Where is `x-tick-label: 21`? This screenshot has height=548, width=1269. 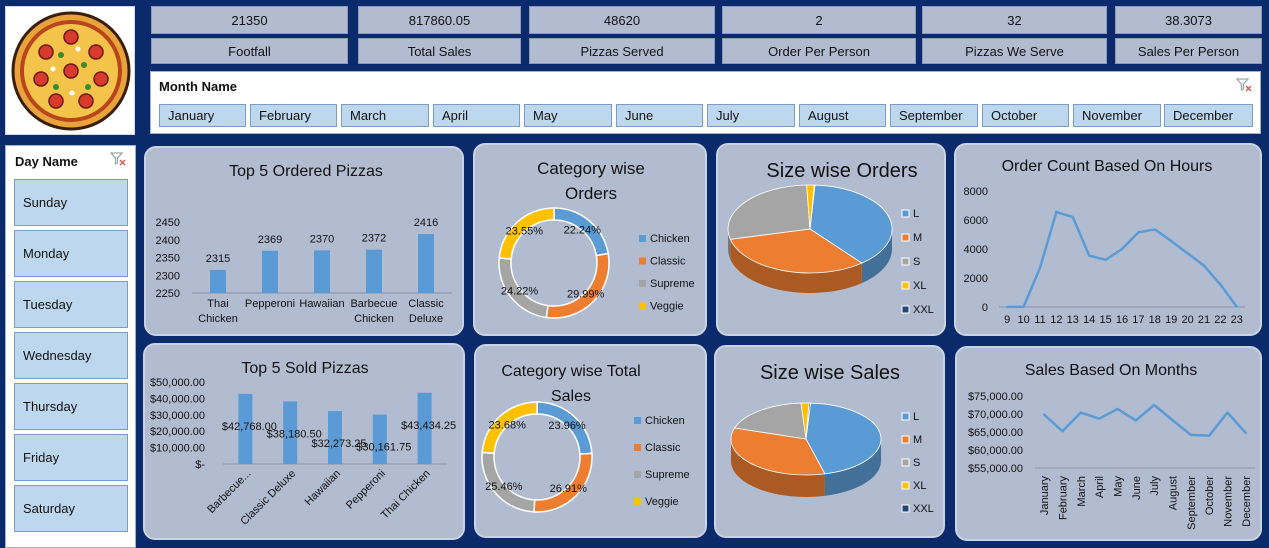
x-tick-label: 21 is located at coordinates (1204, 320).